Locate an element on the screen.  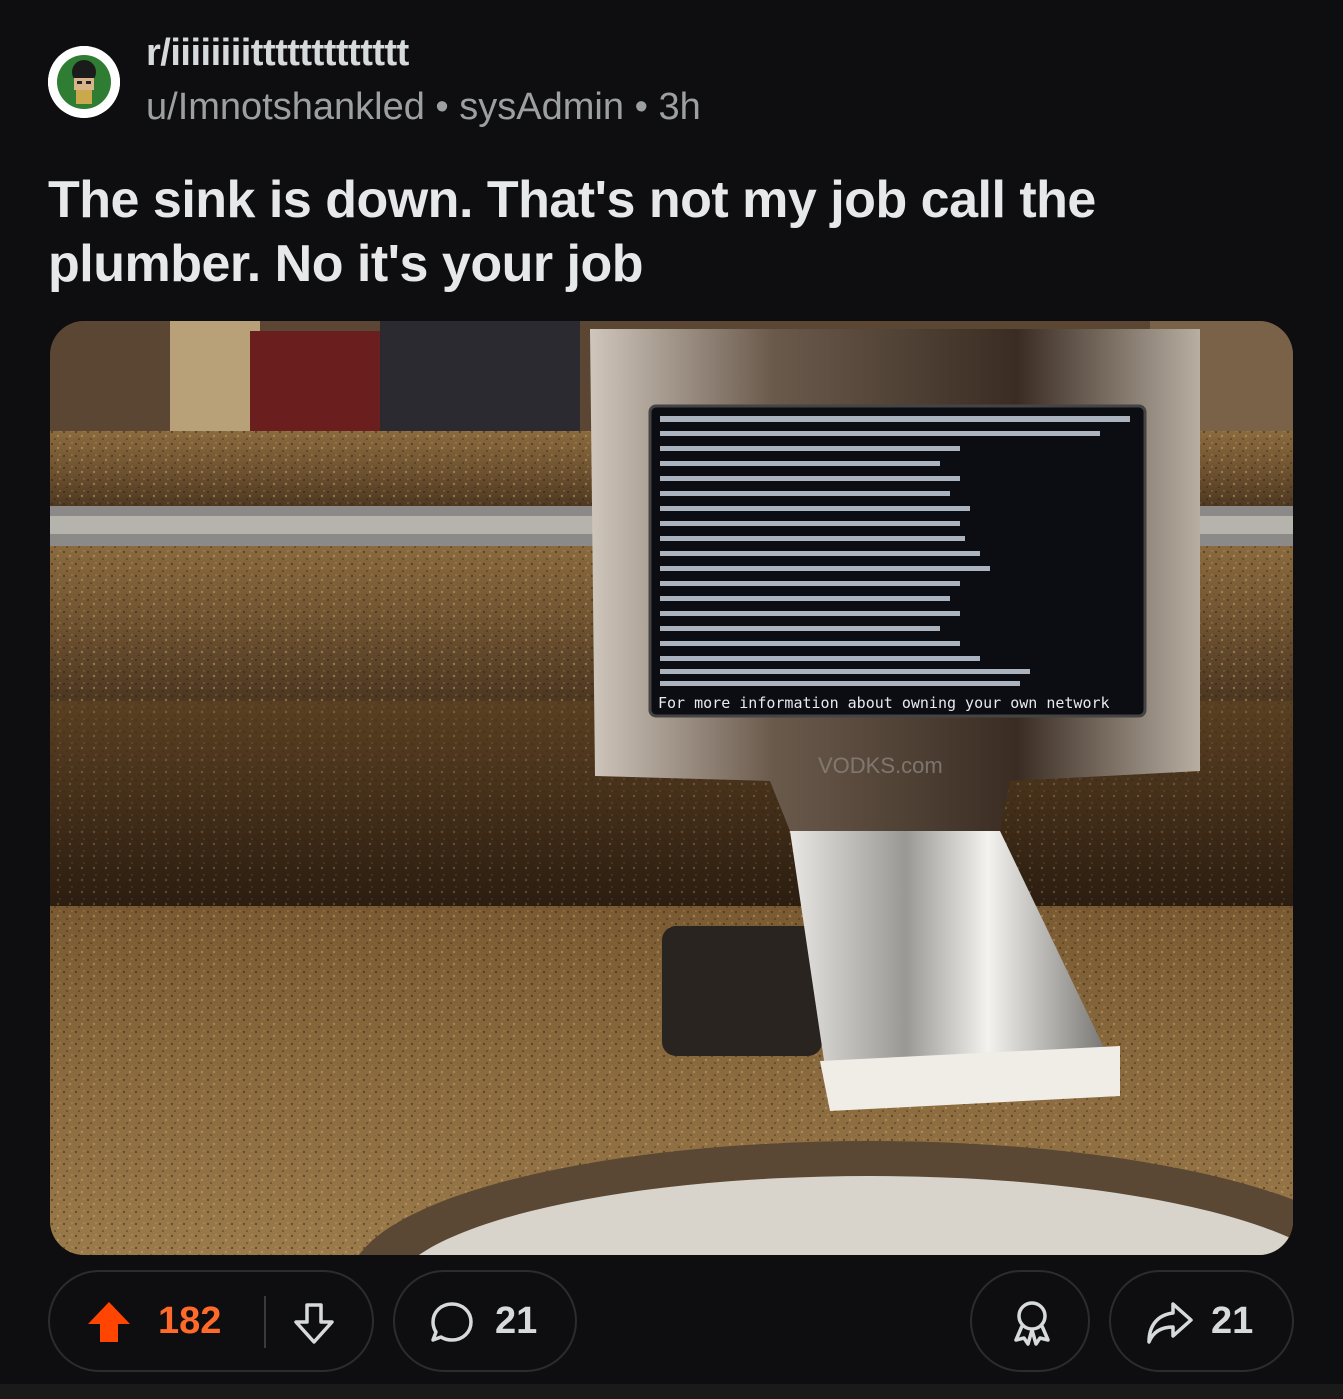
vote-divider is located at coordinates (265, 1322).